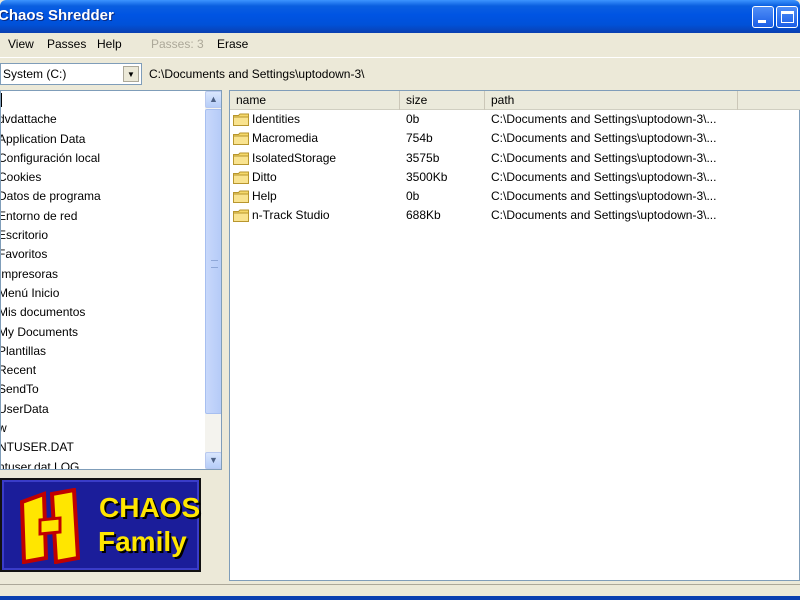 This screenshot has height=600, width=800. Describe the element at coordinates (103, 447) in the screenshot. I see `list-item: NTUSER.DAT` at that location.